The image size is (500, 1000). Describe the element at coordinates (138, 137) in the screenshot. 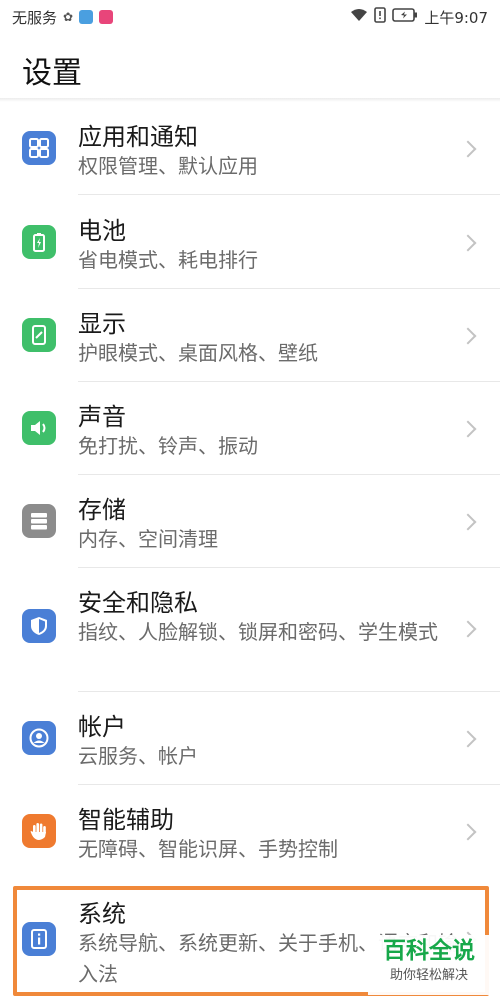

I see `item-title: 应用和通知` at that location.